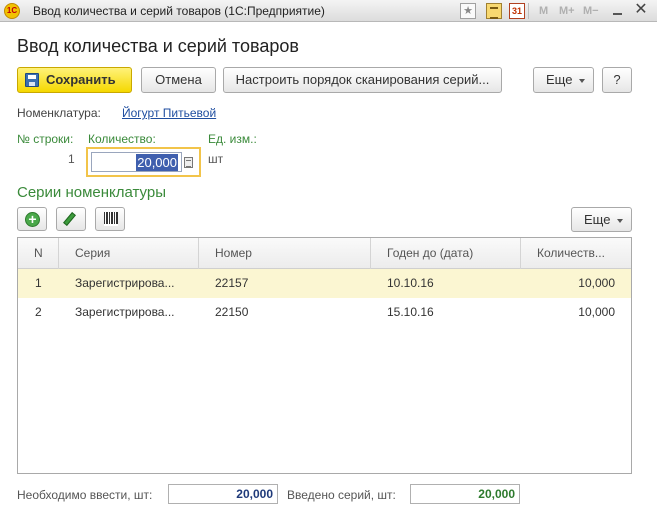  I want to click on save-button: Сохранить, so click(74, 80).